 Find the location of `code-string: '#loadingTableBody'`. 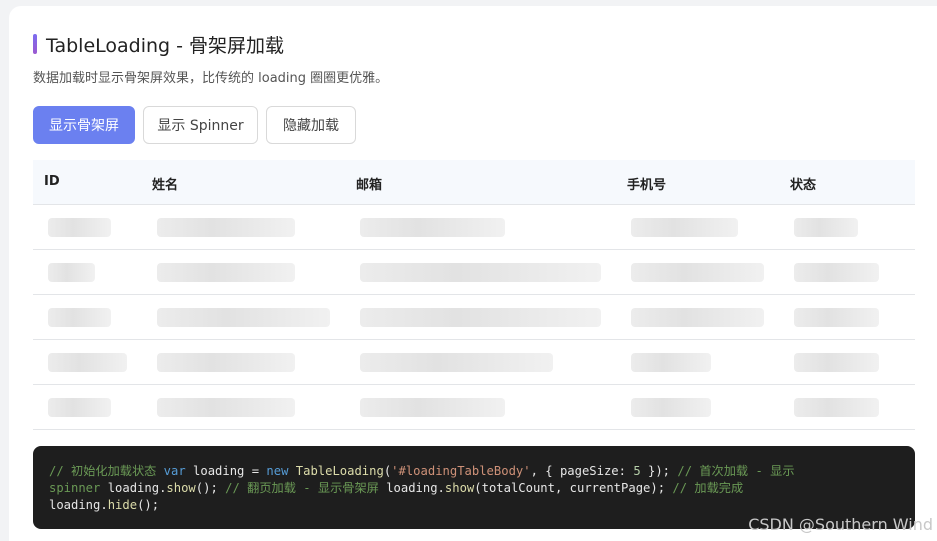

code-string: '#loadingTableBody' is located at coordinates (461, 471).